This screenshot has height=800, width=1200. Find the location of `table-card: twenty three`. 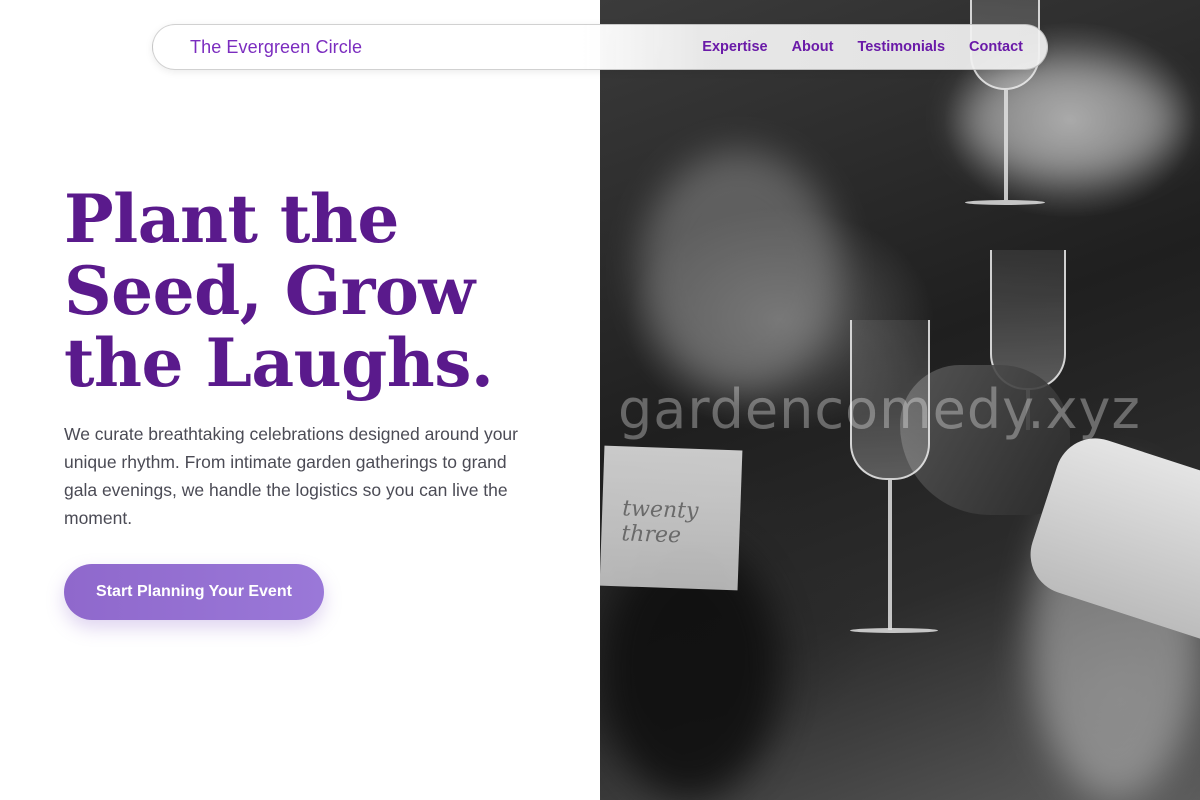

table-card: twenty three is located at coordinates (671, 518).